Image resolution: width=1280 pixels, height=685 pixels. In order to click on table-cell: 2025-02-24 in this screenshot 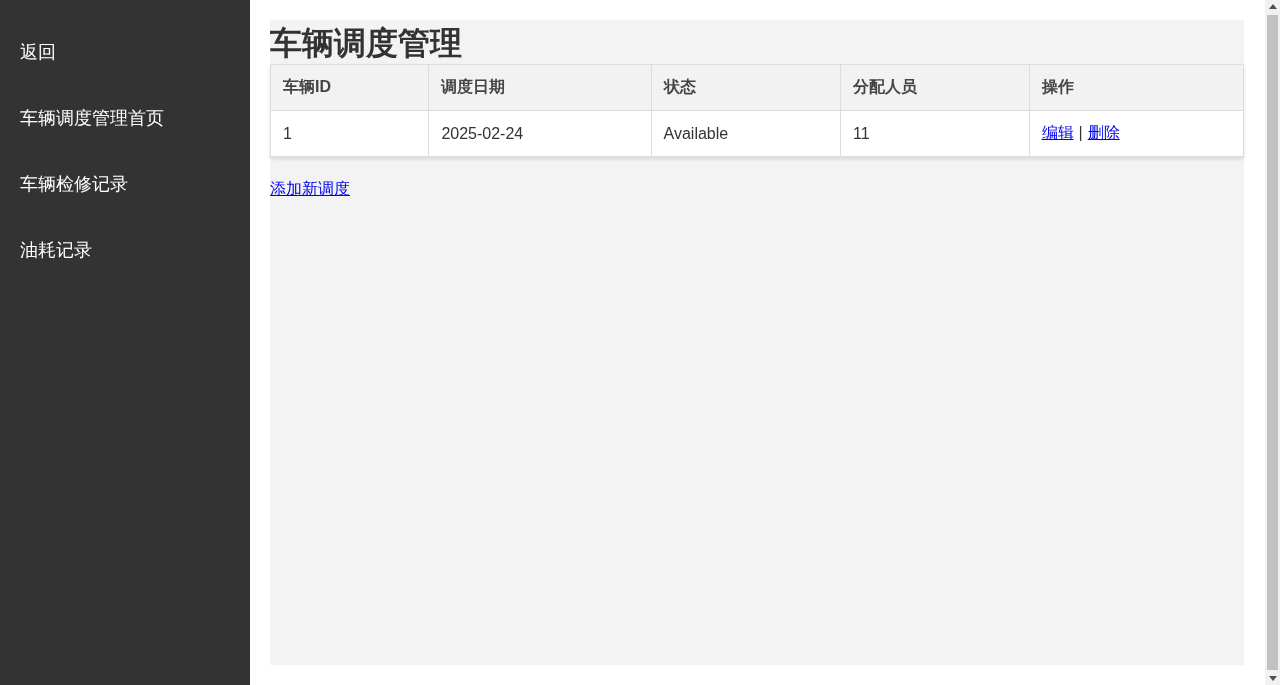, I will do `click(540, 133)`.